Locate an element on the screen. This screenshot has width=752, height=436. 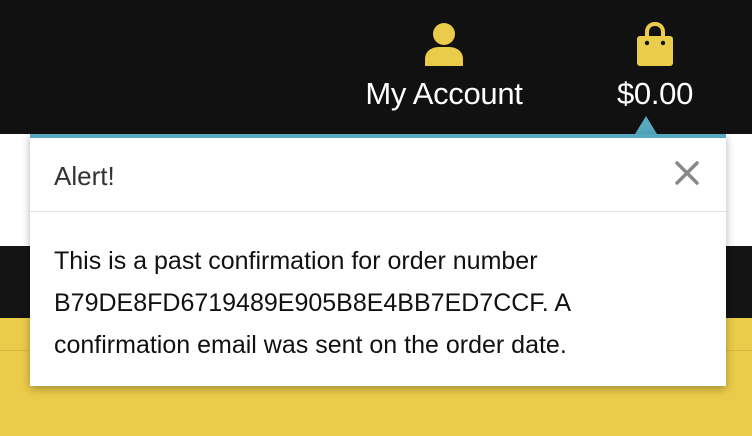
cart-total: $0.00 is located at coordinates (655, 93).